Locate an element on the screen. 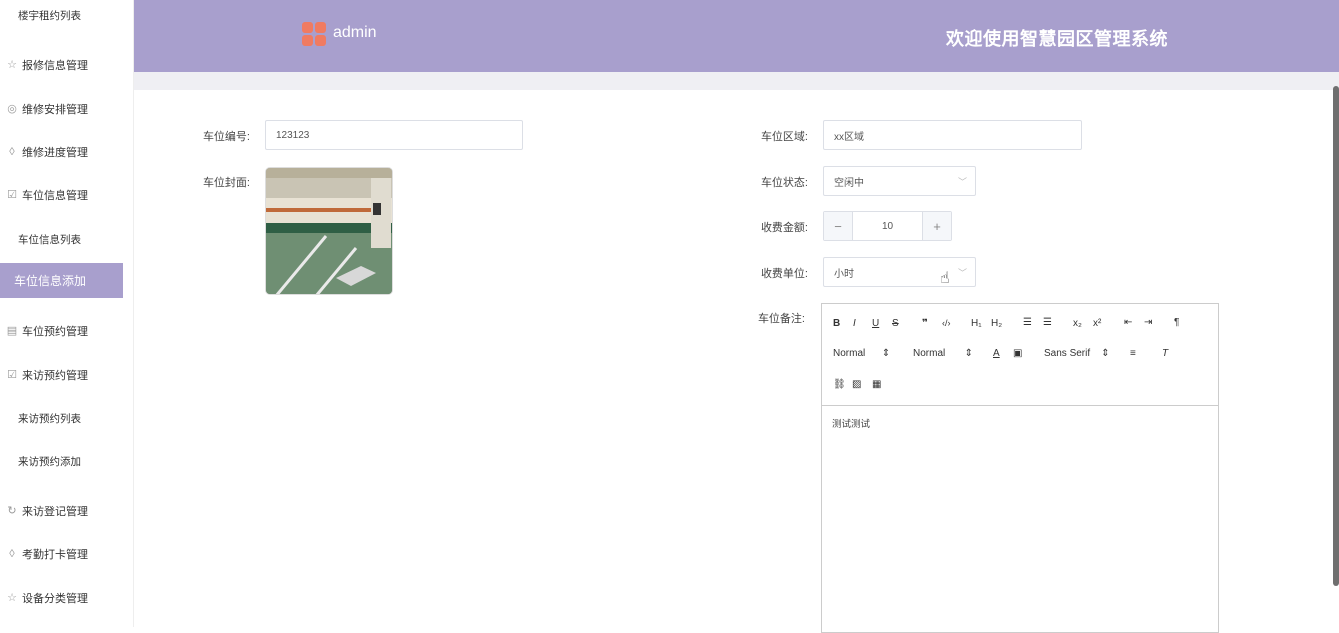 The height and width of the screenshot is (633, 1339). fee-value: 10 is located at coordinates (887, 226).